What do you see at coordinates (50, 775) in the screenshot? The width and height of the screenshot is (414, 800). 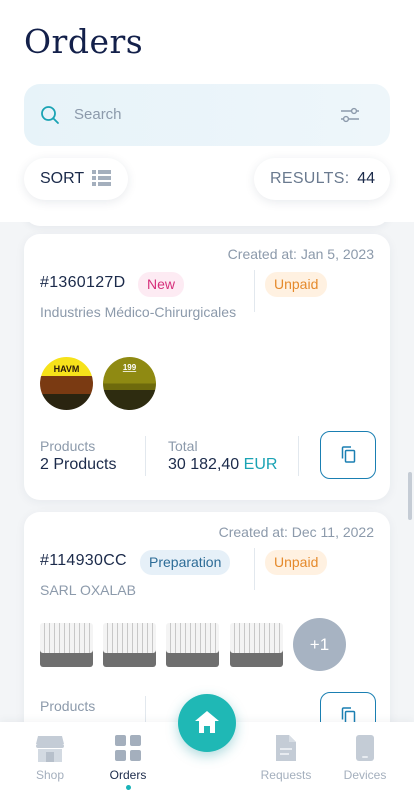 I see `nav-shop-label: Shop` at bounding box center [50, 775].